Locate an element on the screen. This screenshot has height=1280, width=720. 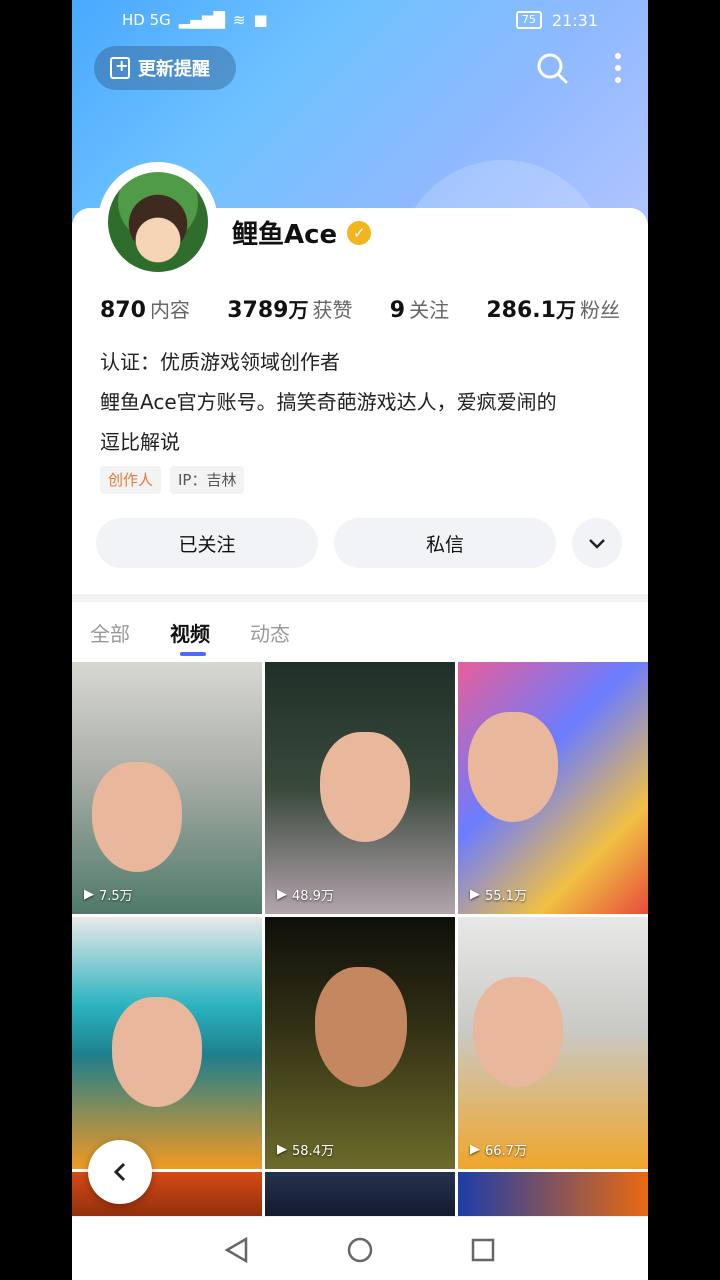
system-navigation-bar is located at coordinates (360, 1248).